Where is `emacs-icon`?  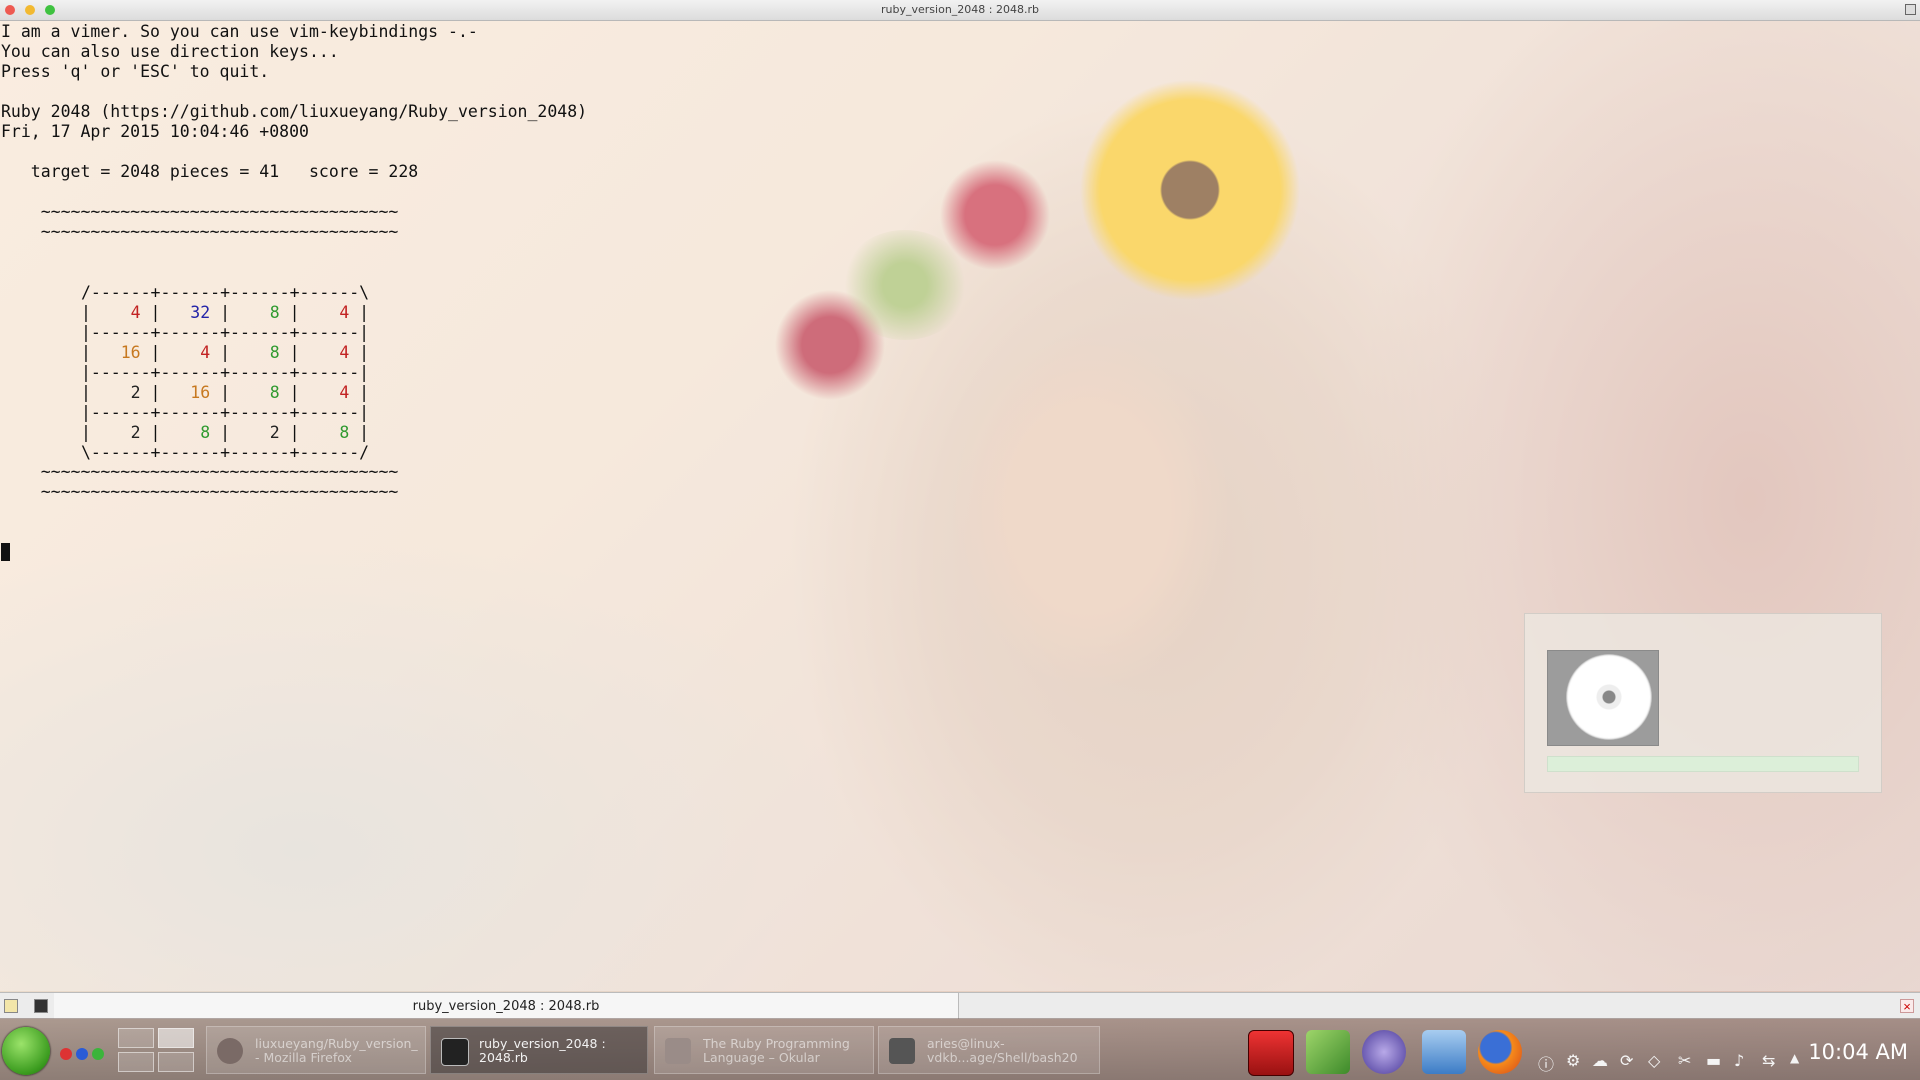
emacs-icon is located at coordinates (1384, 1052).